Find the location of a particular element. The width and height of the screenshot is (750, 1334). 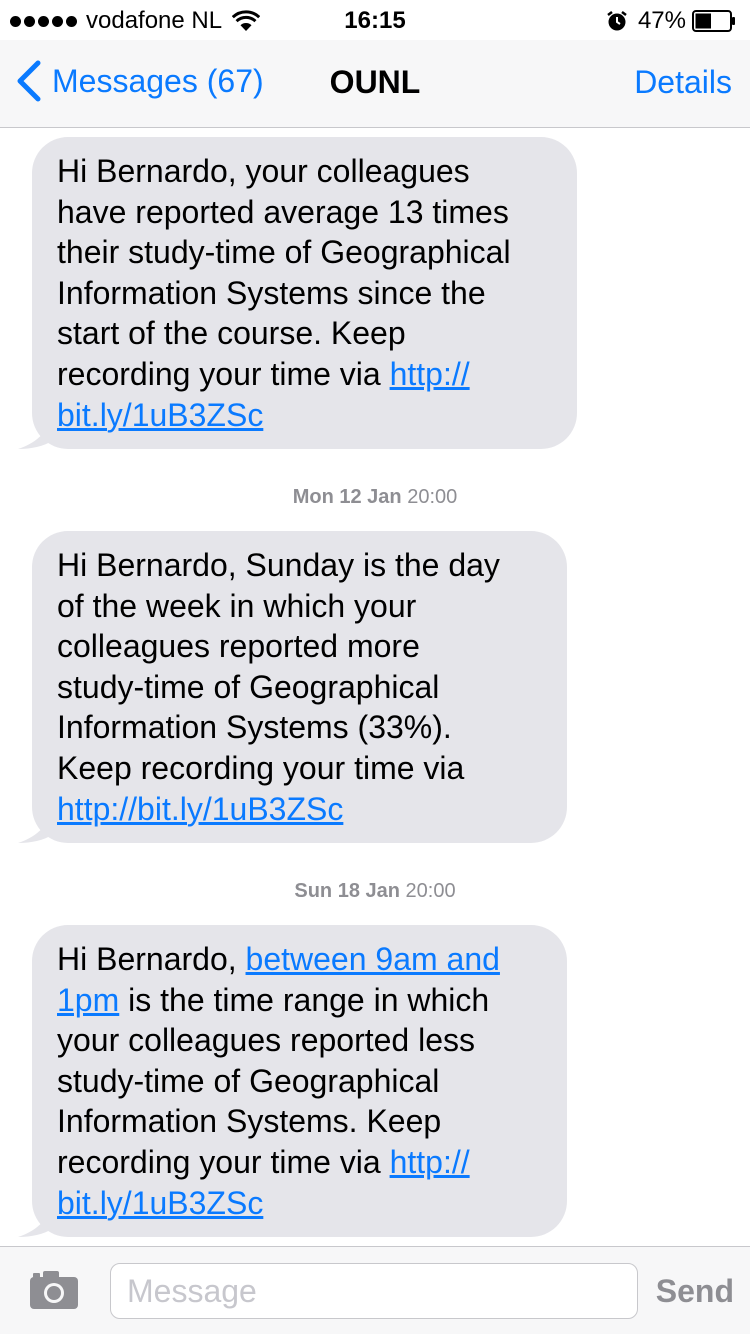

message-line: start of the course. Keep is located at coordinates (231, 333).